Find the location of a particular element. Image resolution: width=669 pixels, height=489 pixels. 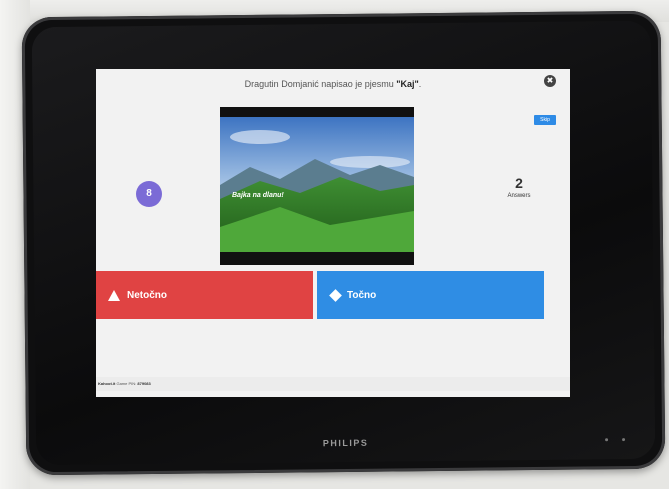

question-image: Bajka na dlanu! is located at coordinates (317, 186).